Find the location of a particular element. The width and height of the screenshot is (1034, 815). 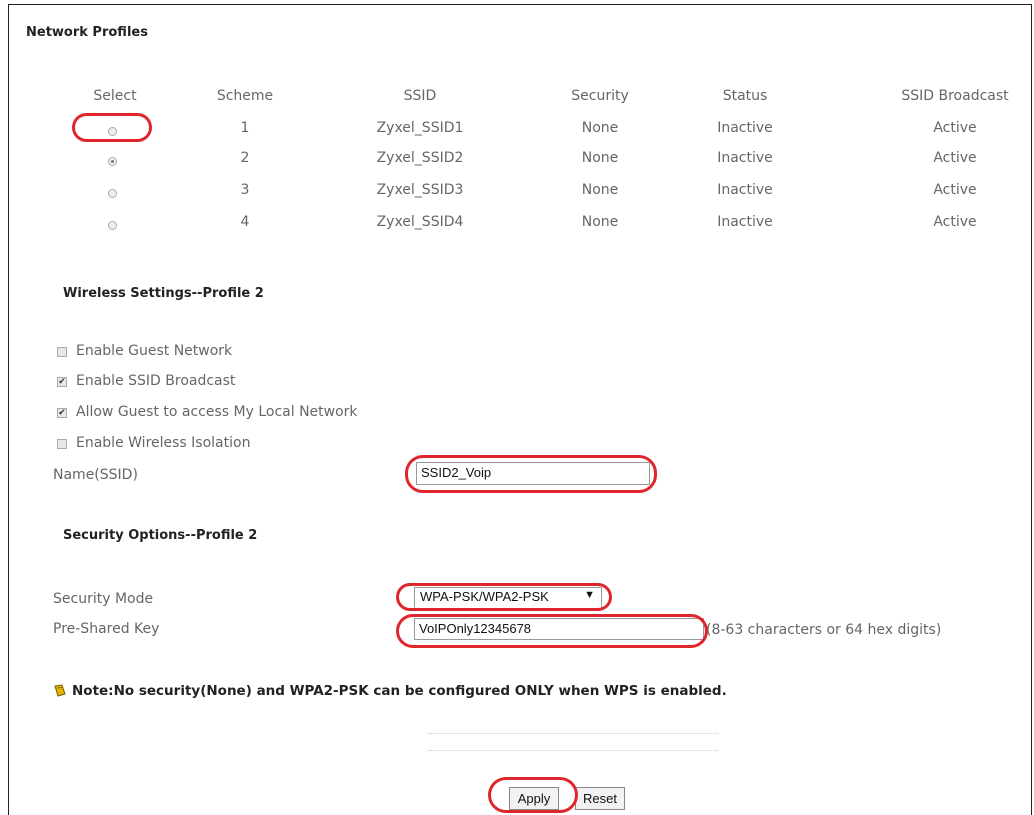

scheme-cell: 3 is located at coordinates (245, 190).